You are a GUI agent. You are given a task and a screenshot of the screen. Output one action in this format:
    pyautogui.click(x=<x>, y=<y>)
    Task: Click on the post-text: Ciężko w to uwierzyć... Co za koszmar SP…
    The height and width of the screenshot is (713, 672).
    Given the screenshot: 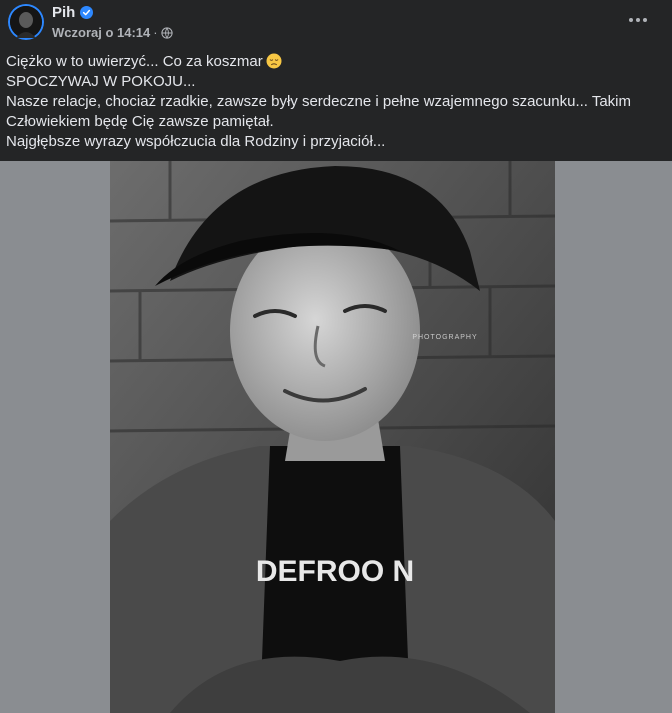 What is the action you would take?
    pyautogui.click(x=331, y=102)
    